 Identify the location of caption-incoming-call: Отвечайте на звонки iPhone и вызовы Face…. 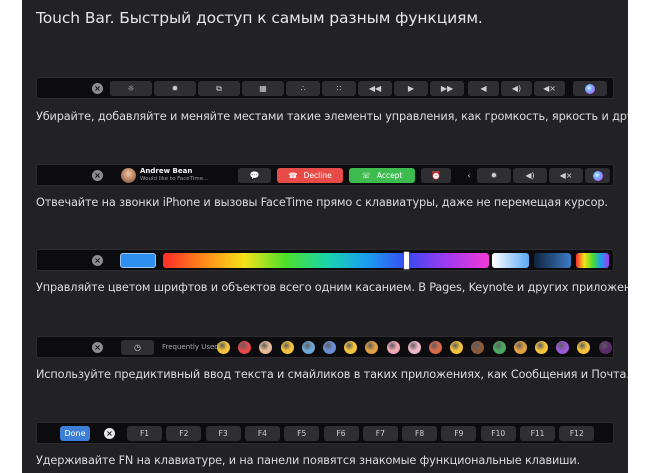
(322, 202).